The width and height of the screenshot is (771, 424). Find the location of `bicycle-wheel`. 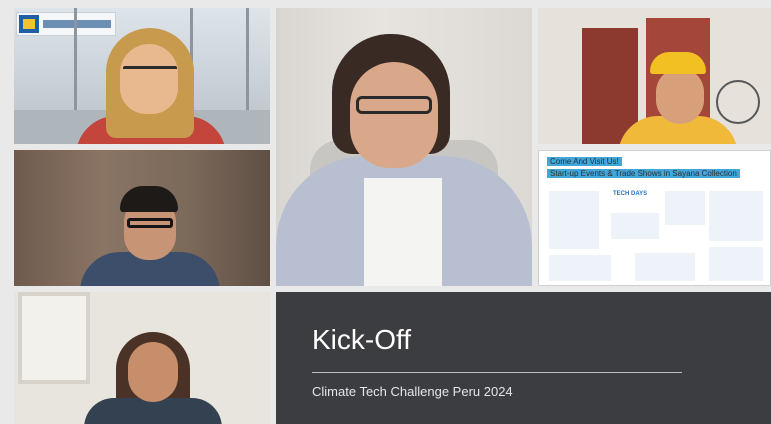

bicycle-wheel is located at coordinates (738, 102).